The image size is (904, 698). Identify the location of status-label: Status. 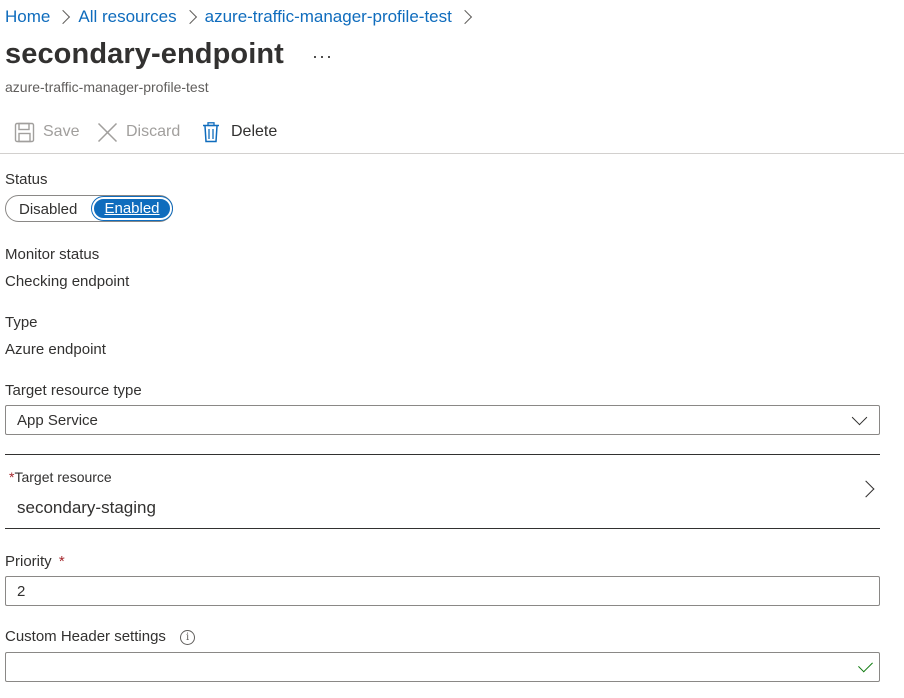
(26, 179).